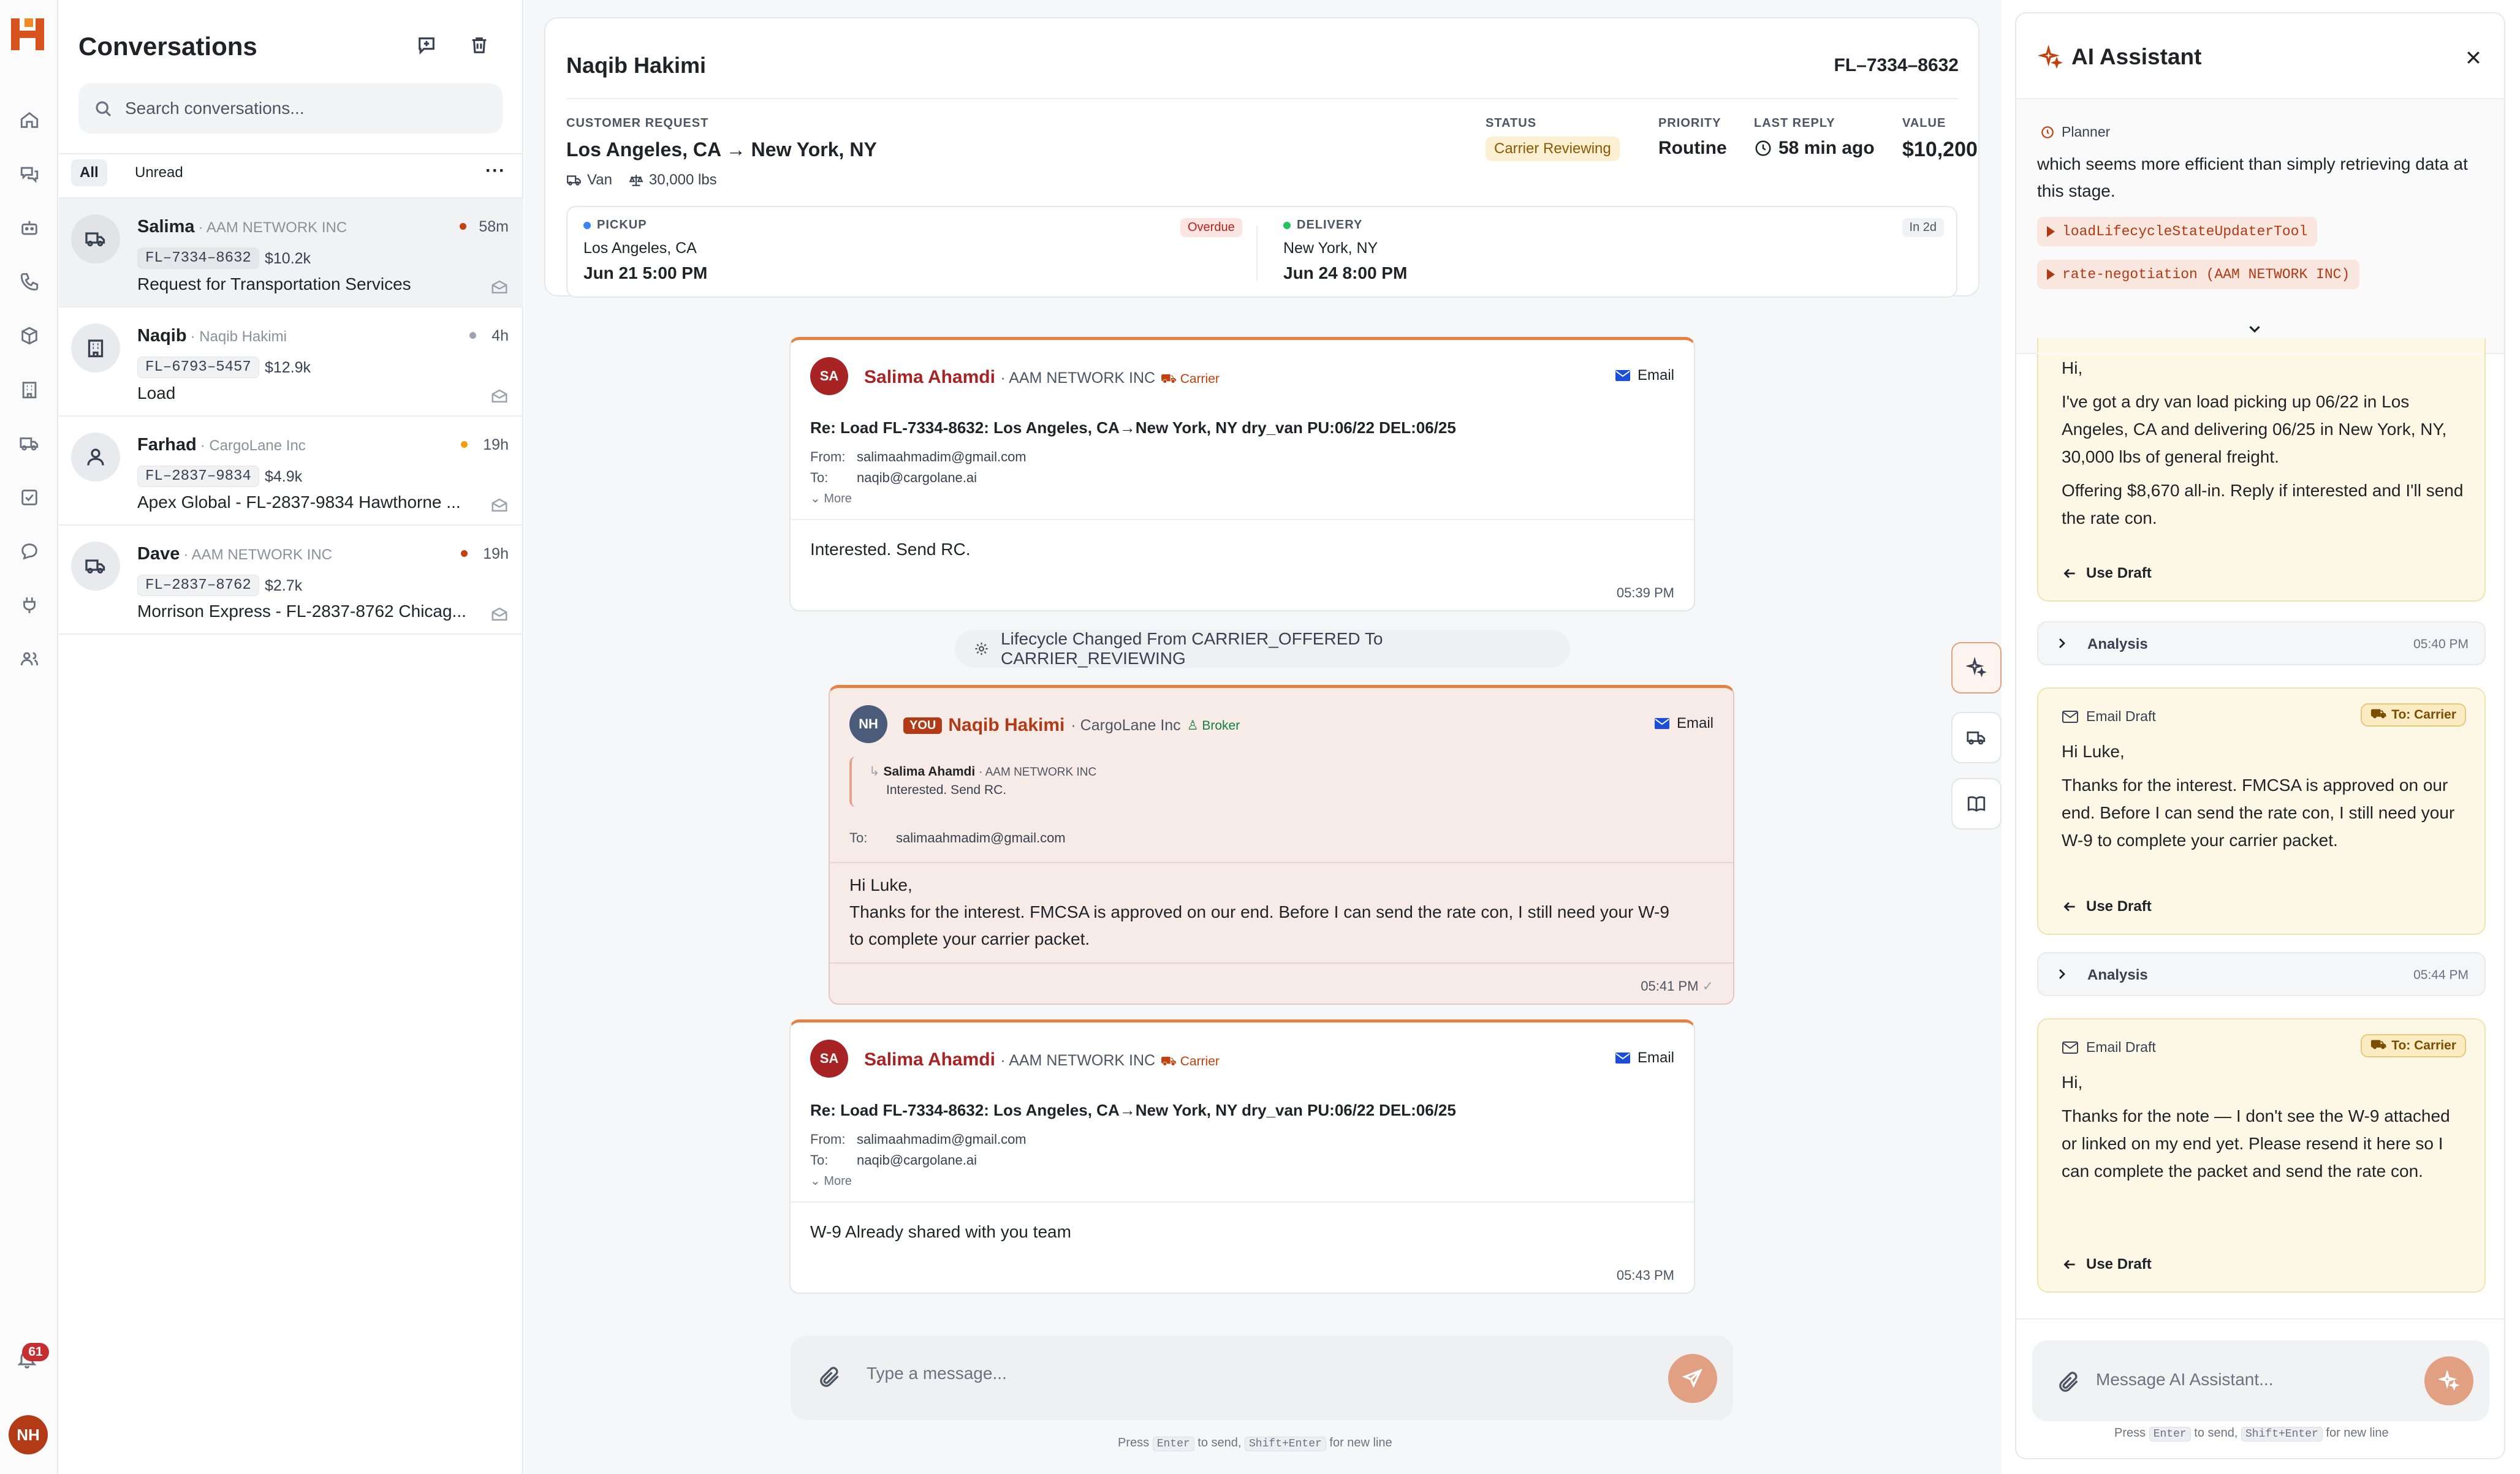  I want to click on close-icon, so click(2473, 57).